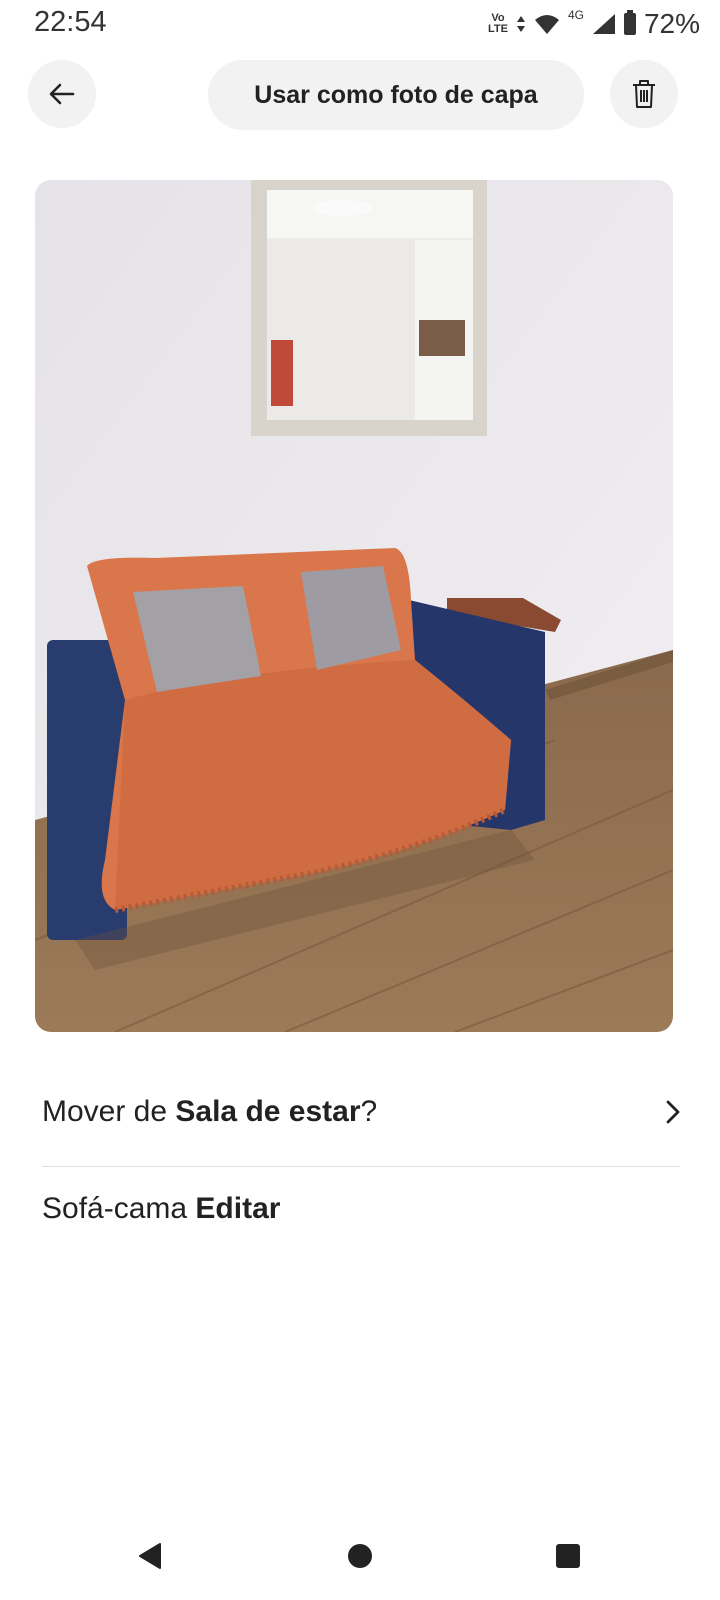 The height and width of the screenshot is (1600, 720). Describe the element at coordinates (360, 25) in the screenshot. I see `status-bar: 22:54 Vo LTE 4G 72%` at that location.